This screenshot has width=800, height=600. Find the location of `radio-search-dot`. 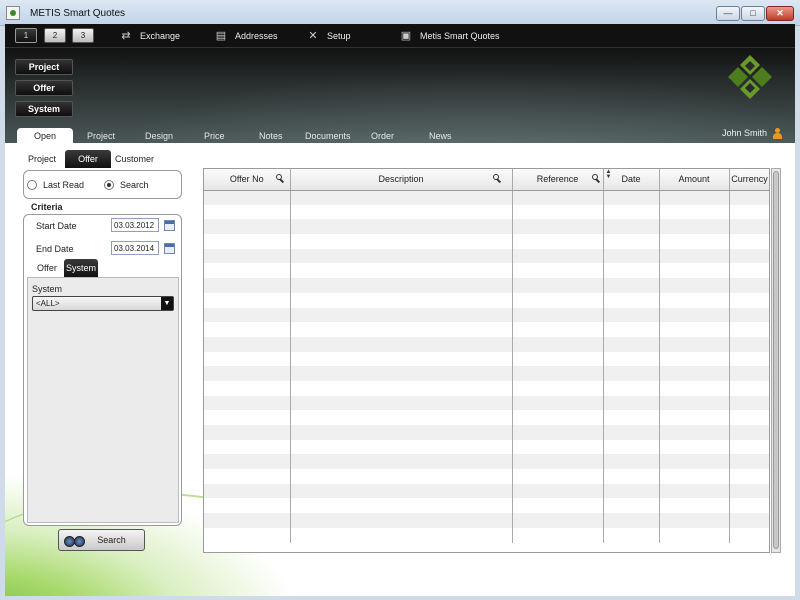

radio-search-dot is located at coordinates (109, 185).